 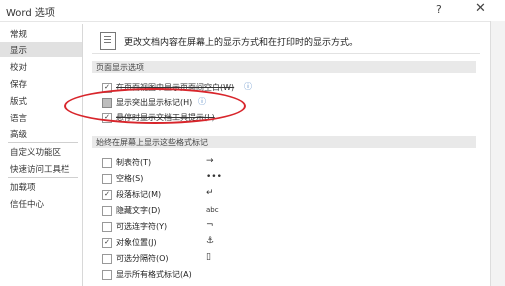 What do you see at coordinates (210, 161) in the screenshot?
I see `tab-mark-icon: →` at bounding box center [210, 161].